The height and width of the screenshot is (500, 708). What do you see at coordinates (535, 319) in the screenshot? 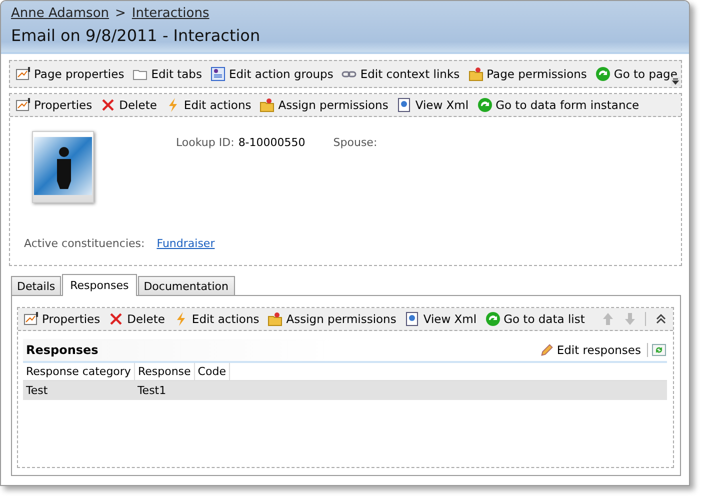
I see `toolbar-button: Go to data list` at bounding box center [535, 319].